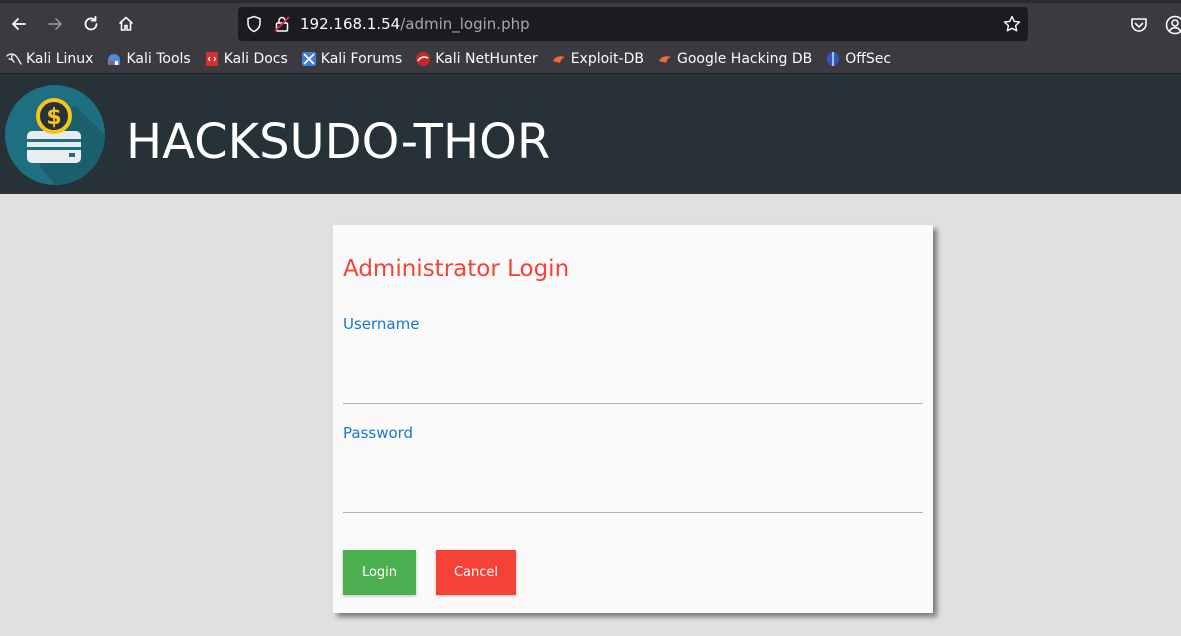 The height and width of the screenshot is (636, 1181). Describe the element at coordinates (633, 24) in the screenshot. I see `address-bar: 192.168.1.54/admin_login.php` at that location.